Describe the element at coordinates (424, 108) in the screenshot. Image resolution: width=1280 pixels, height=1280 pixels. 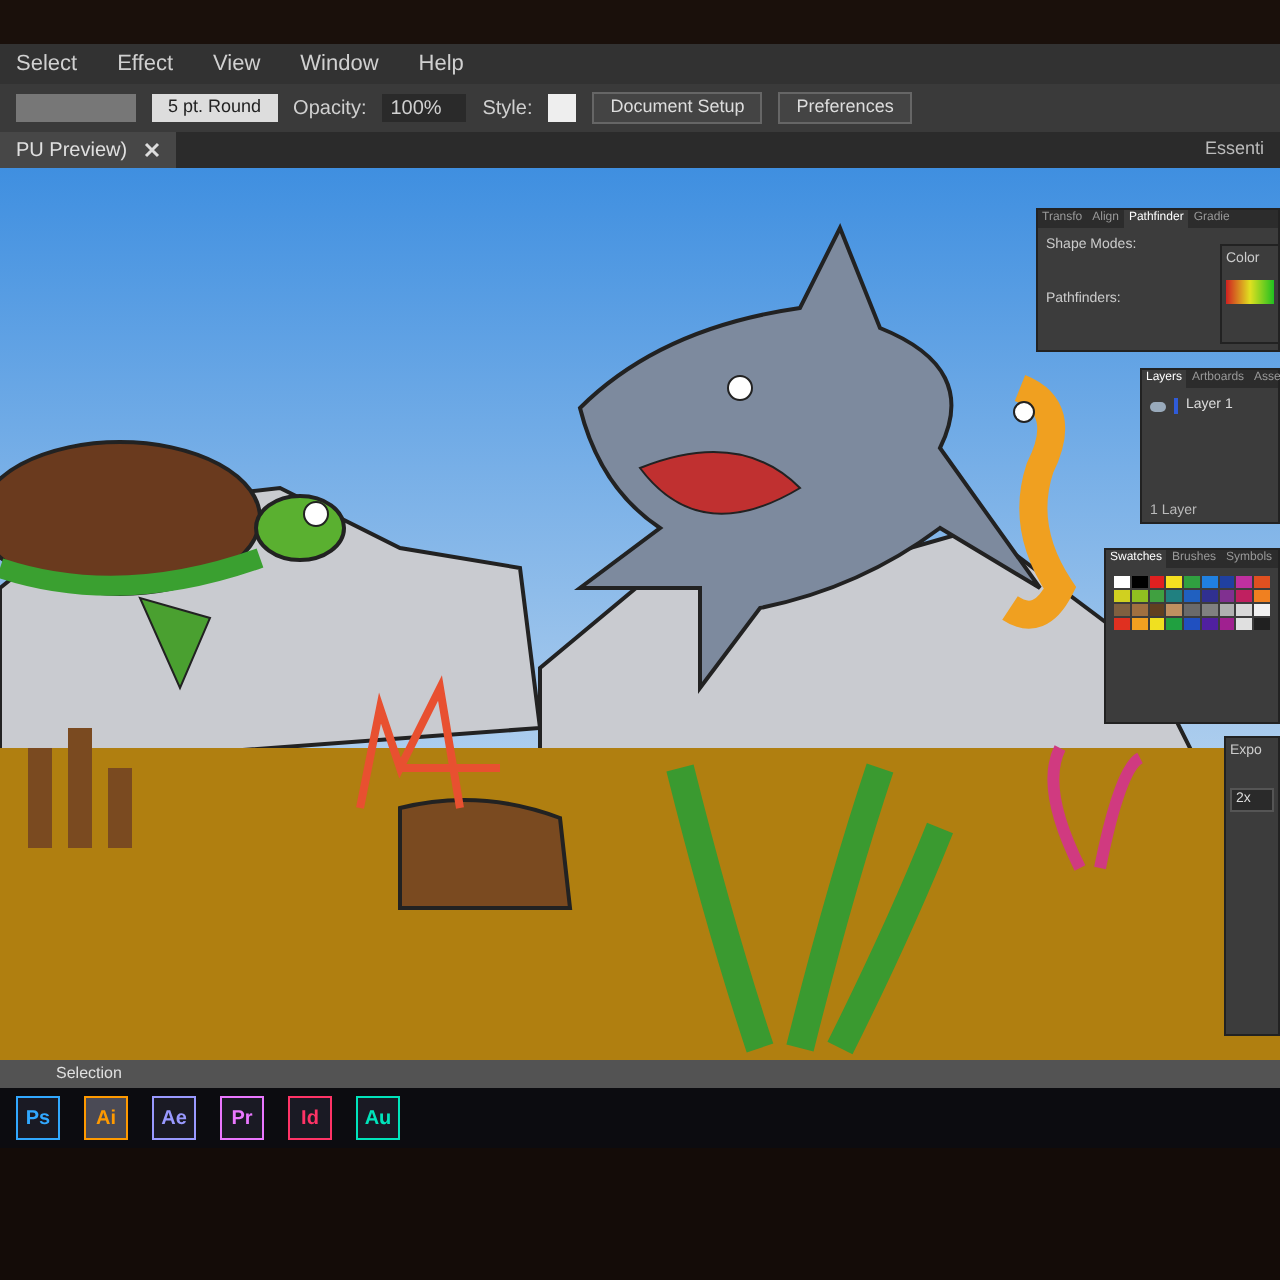
I see `opacity-field: 100%` at that location.